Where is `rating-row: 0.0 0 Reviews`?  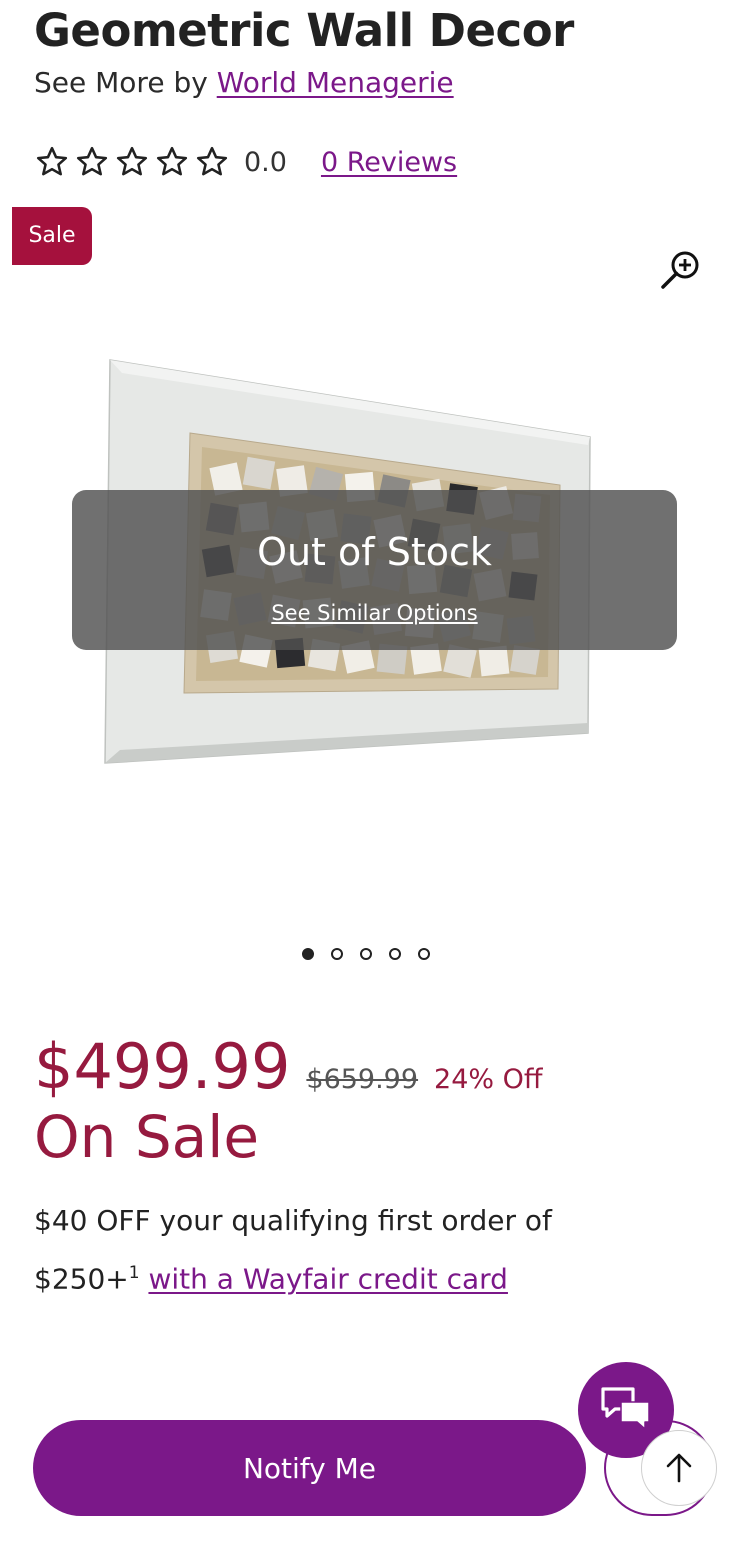 rating-row: 0.0 0 Reviews is located at coordinates (245, 162).